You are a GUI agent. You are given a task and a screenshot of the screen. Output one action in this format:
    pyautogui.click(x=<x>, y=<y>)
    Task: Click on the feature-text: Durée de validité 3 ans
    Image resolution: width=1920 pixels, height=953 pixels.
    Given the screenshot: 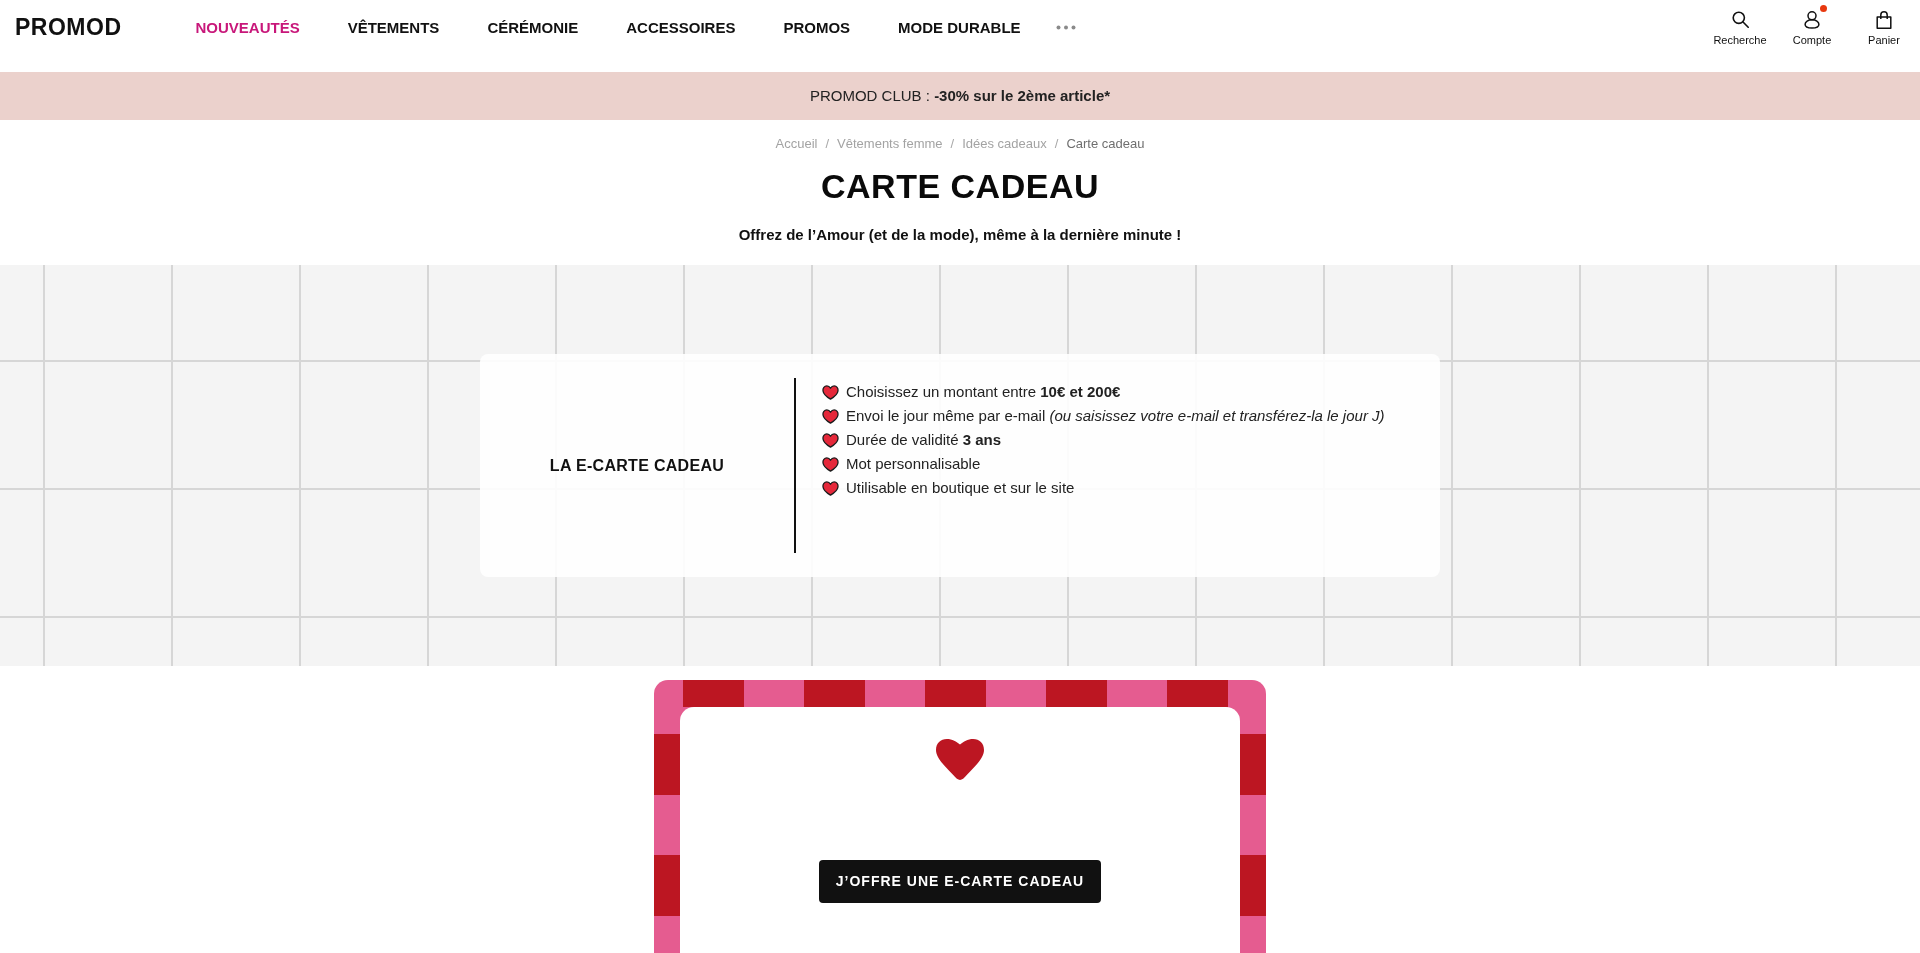 What is the action you would take?
    pyautogui.click(x=924, y=440)
    